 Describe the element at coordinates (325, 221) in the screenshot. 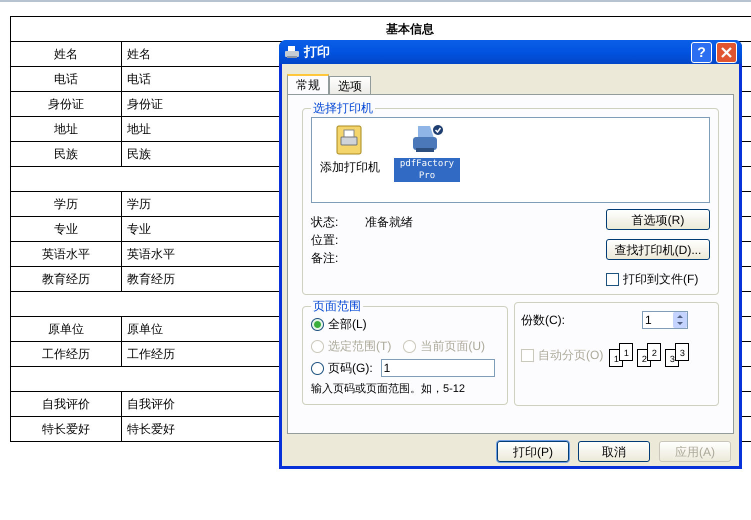

I see `info-label: 状态:` at that location.